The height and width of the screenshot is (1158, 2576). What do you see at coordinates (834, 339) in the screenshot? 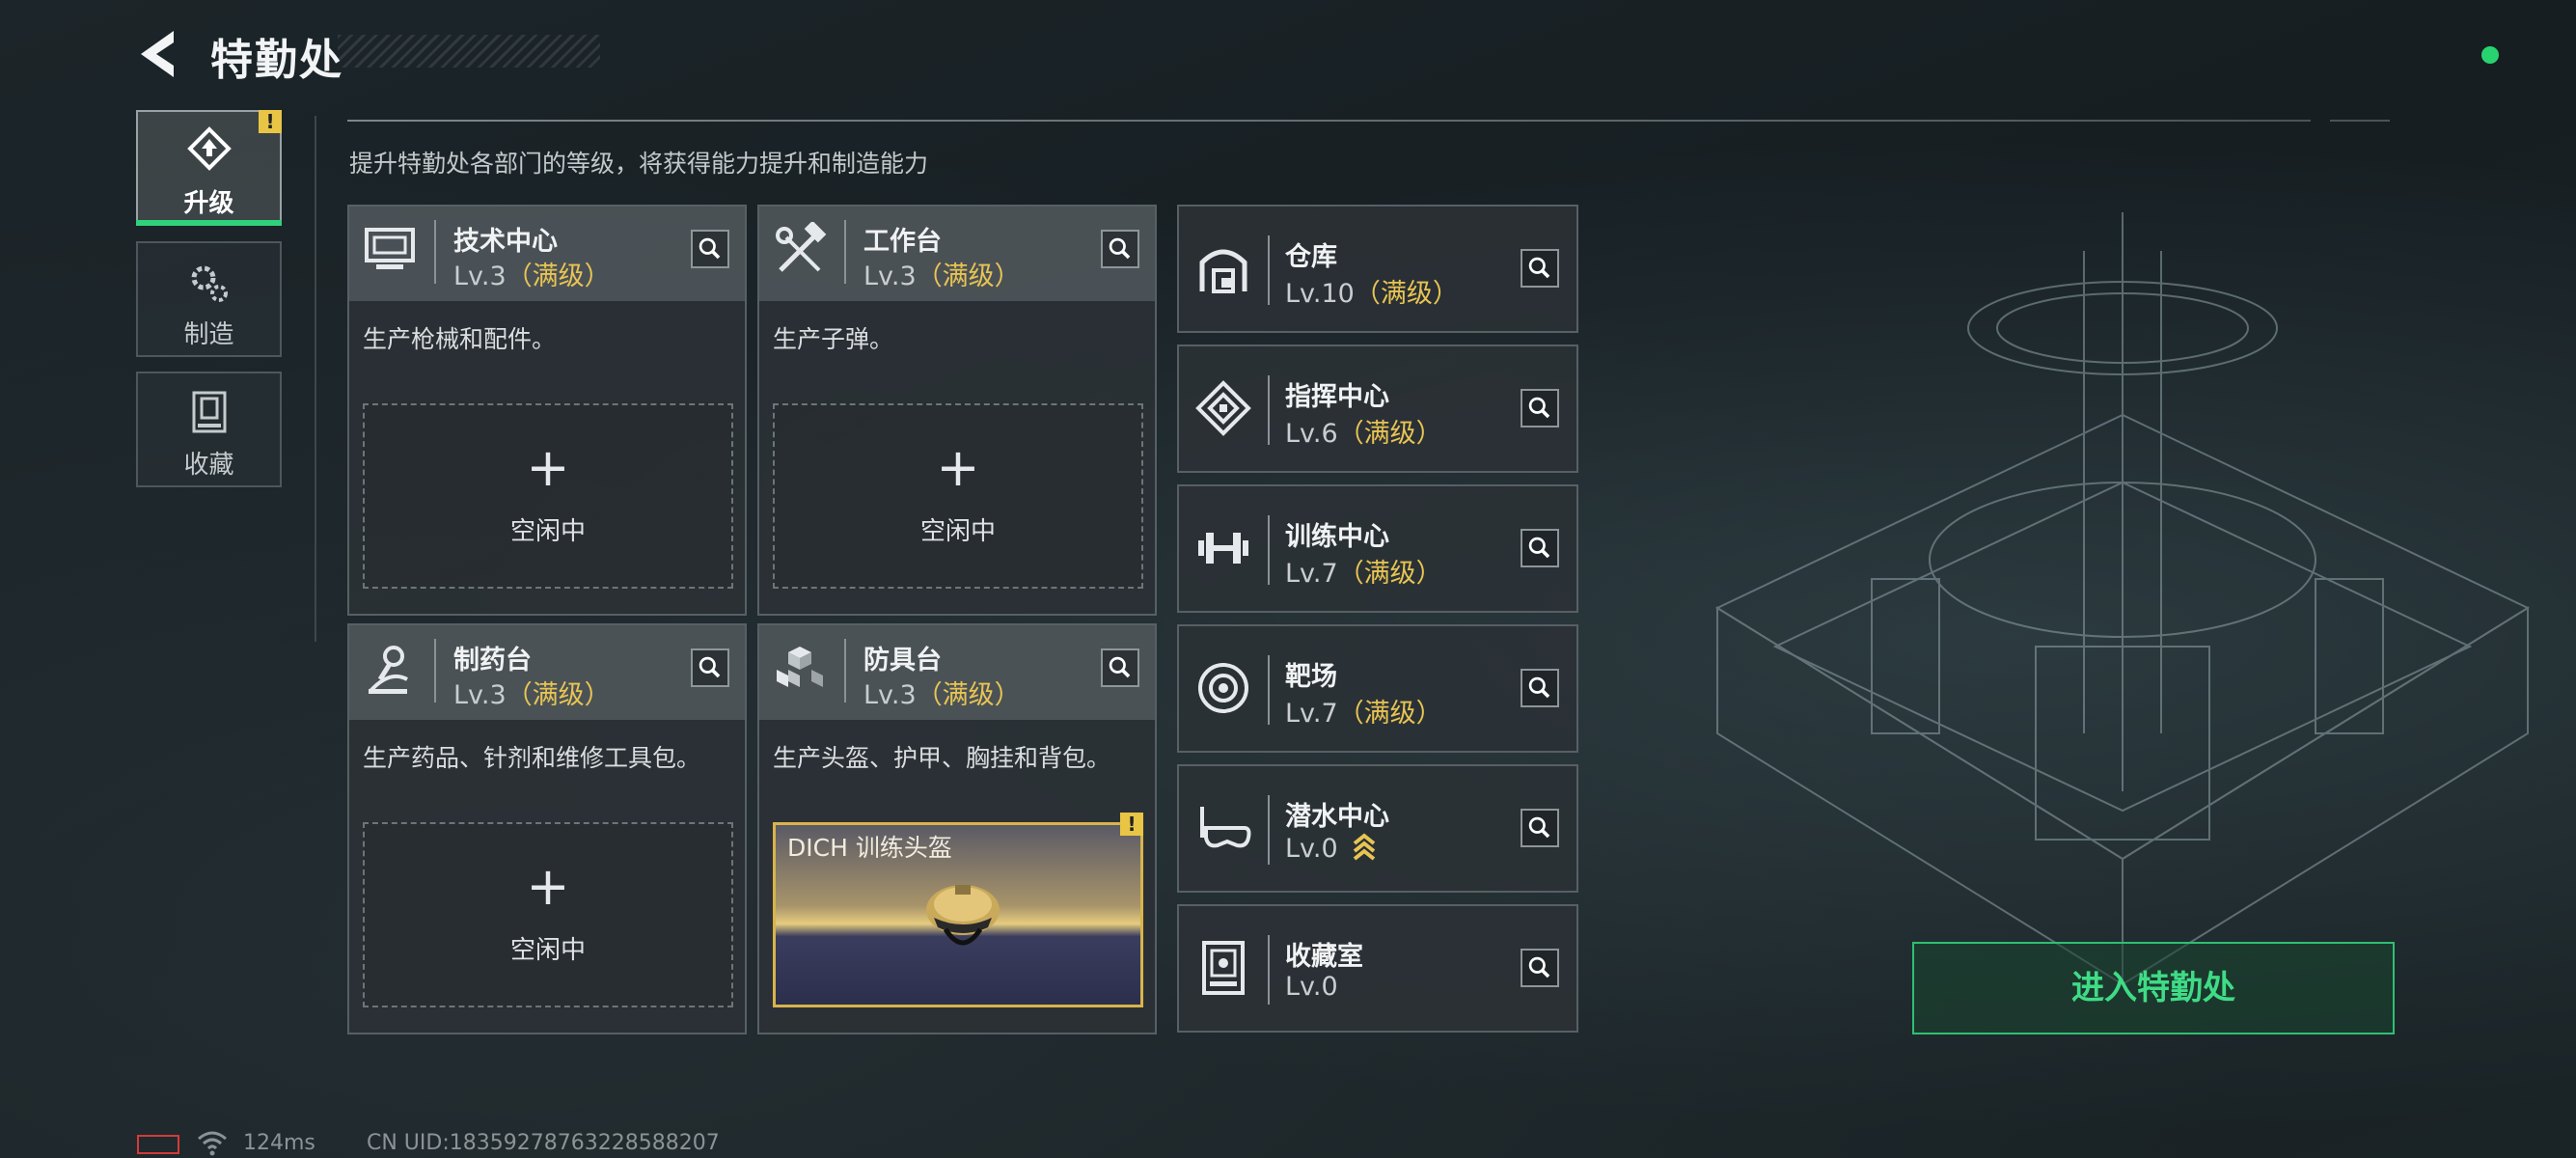
I see `department-description: 生产子弹。` at bounding box center [834, 339].